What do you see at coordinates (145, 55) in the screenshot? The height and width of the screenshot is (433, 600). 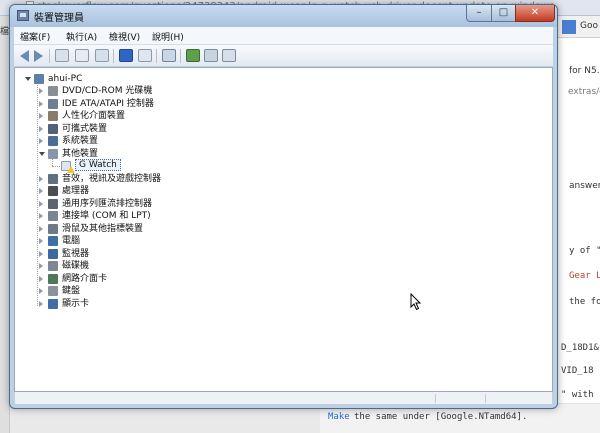 I see `view-icon` at bounding box center [145, 55].